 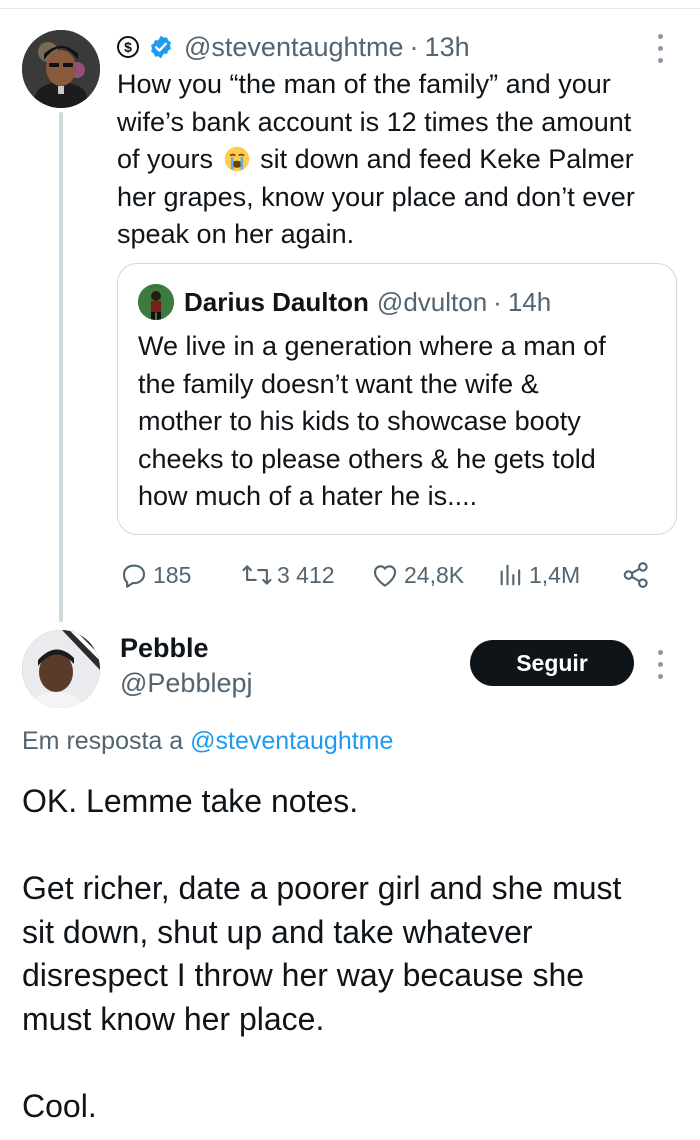 What do you see at coordinates (164, 648) in the screenshot?
I see `reply-author-name: Pebble` at bounding box center [164, 648].